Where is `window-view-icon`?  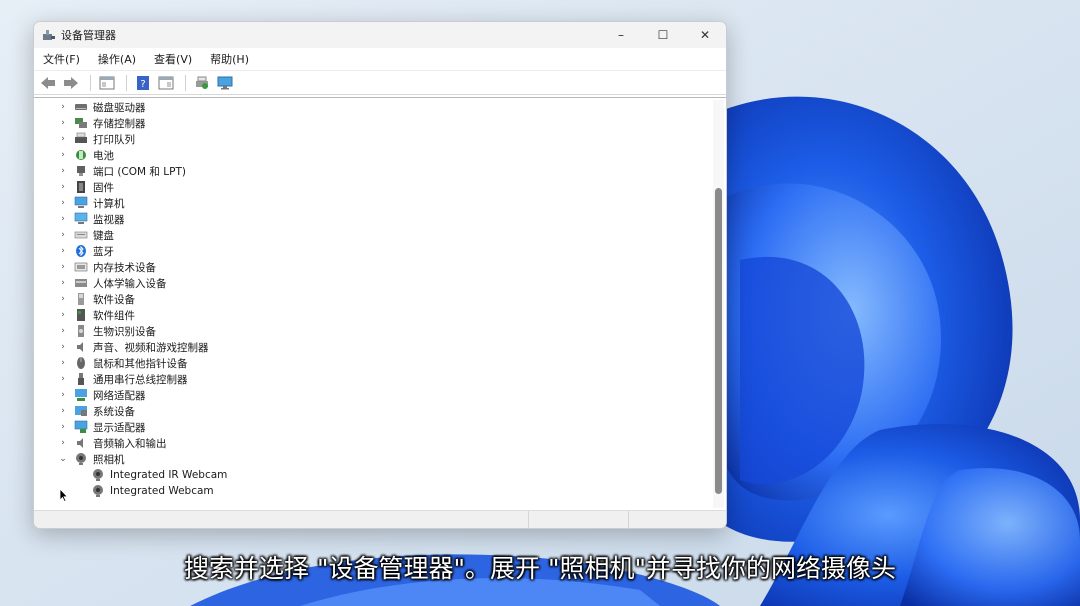
window-view-icon is located at coordinates (166, 83).